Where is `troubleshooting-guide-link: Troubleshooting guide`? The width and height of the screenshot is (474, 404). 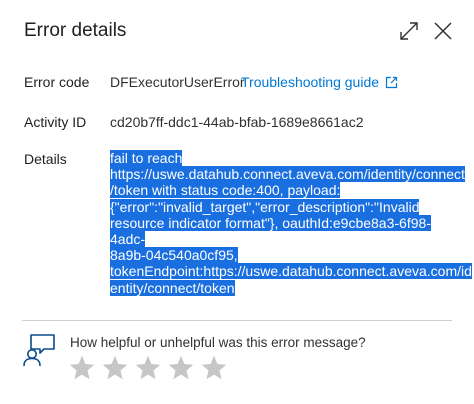
troubleshooting-guide-link: Troubleshooting guide is located at coordinates (319, 82).